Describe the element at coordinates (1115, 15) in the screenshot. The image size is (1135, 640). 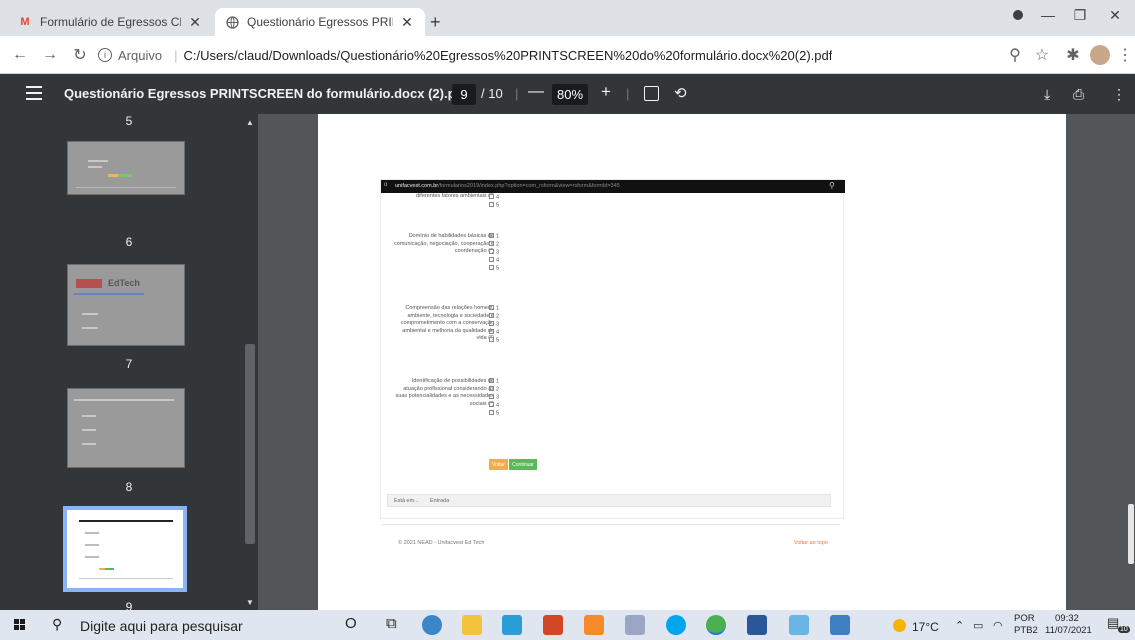
I see `close-window-icon: ✕` at that location.